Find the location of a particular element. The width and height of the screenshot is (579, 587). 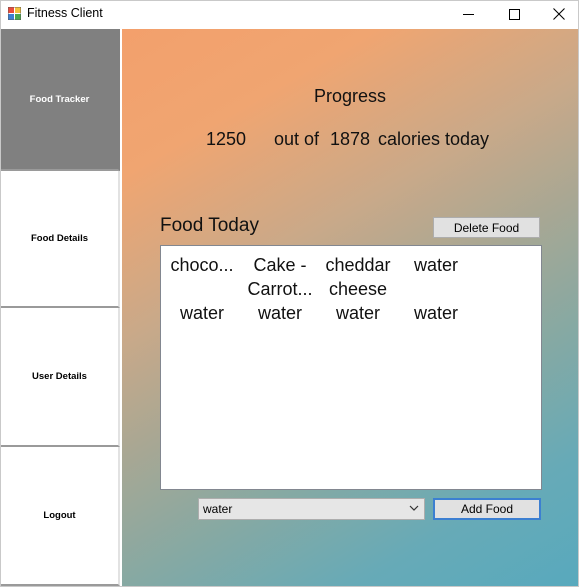

maximize-button is located at coordinates (514, 14).